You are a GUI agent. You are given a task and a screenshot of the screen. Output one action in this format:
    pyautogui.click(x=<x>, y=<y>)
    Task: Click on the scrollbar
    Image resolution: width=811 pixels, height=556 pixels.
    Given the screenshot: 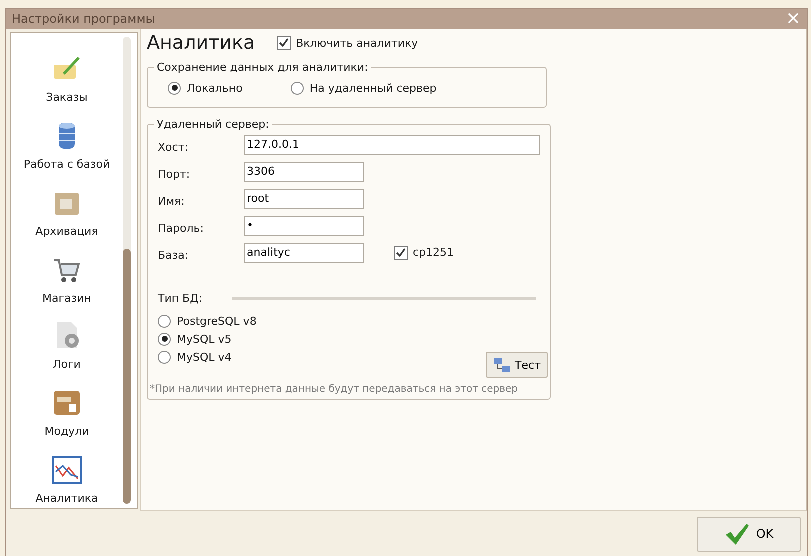 What is the action you would take?
    pyautogui.click(x=127, y=270)
    